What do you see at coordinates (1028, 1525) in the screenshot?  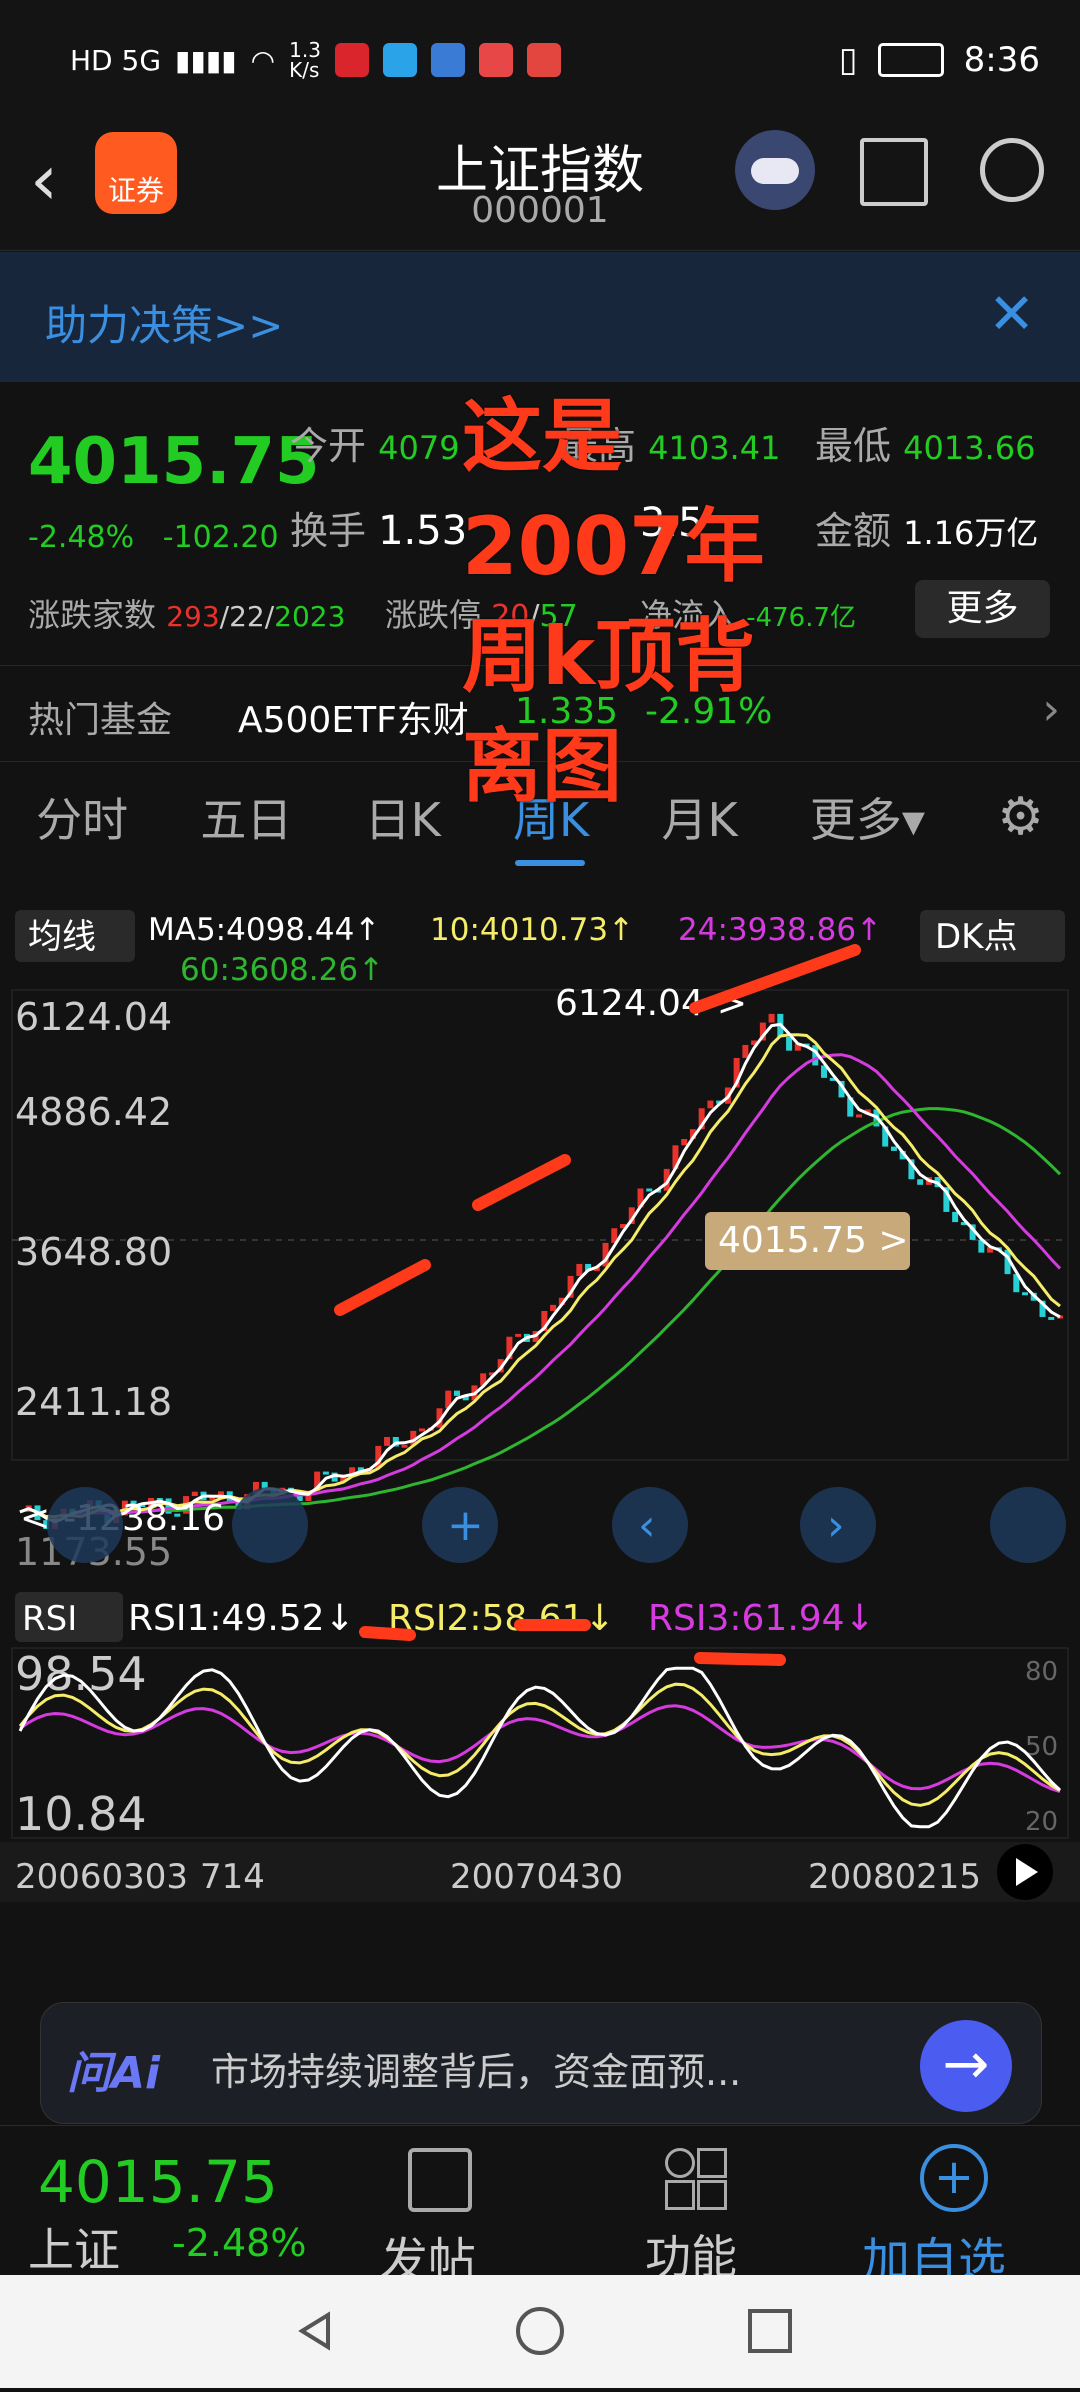 I see `fullscreen-icon` at bounding box center [1028, 1525].